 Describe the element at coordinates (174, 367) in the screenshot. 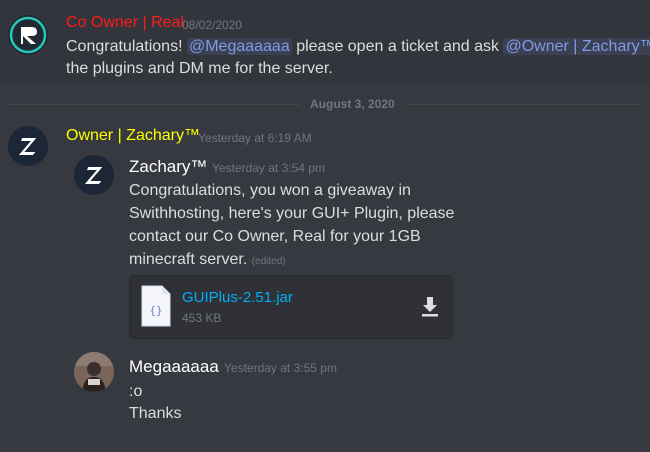

I see `author-name: Megaaaaaa` at that location.